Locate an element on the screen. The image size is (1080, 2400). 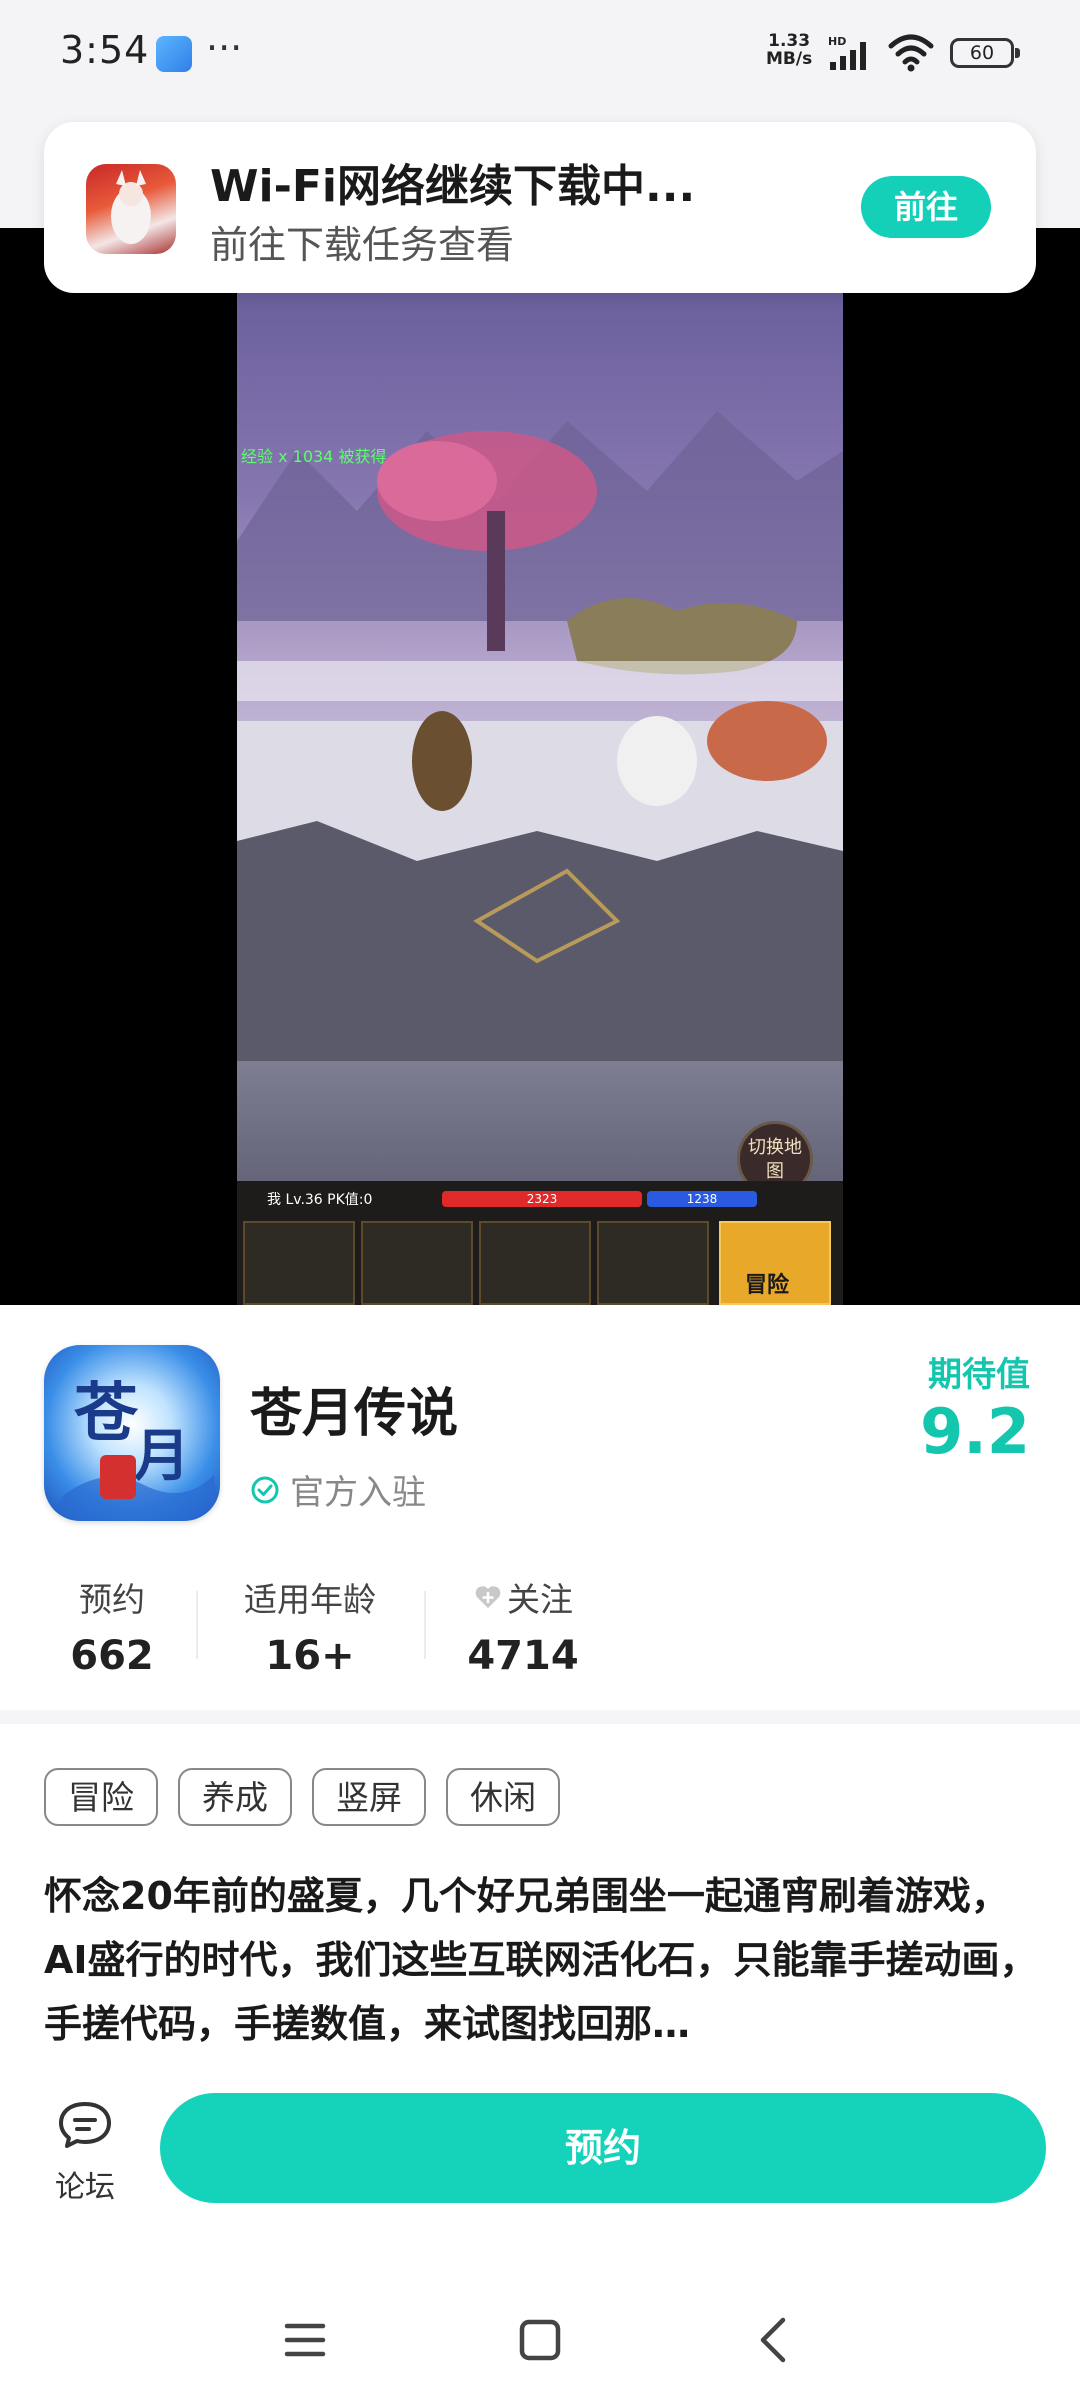
stat-followers: 关注 4714 is located at coordinates (523, 1626).